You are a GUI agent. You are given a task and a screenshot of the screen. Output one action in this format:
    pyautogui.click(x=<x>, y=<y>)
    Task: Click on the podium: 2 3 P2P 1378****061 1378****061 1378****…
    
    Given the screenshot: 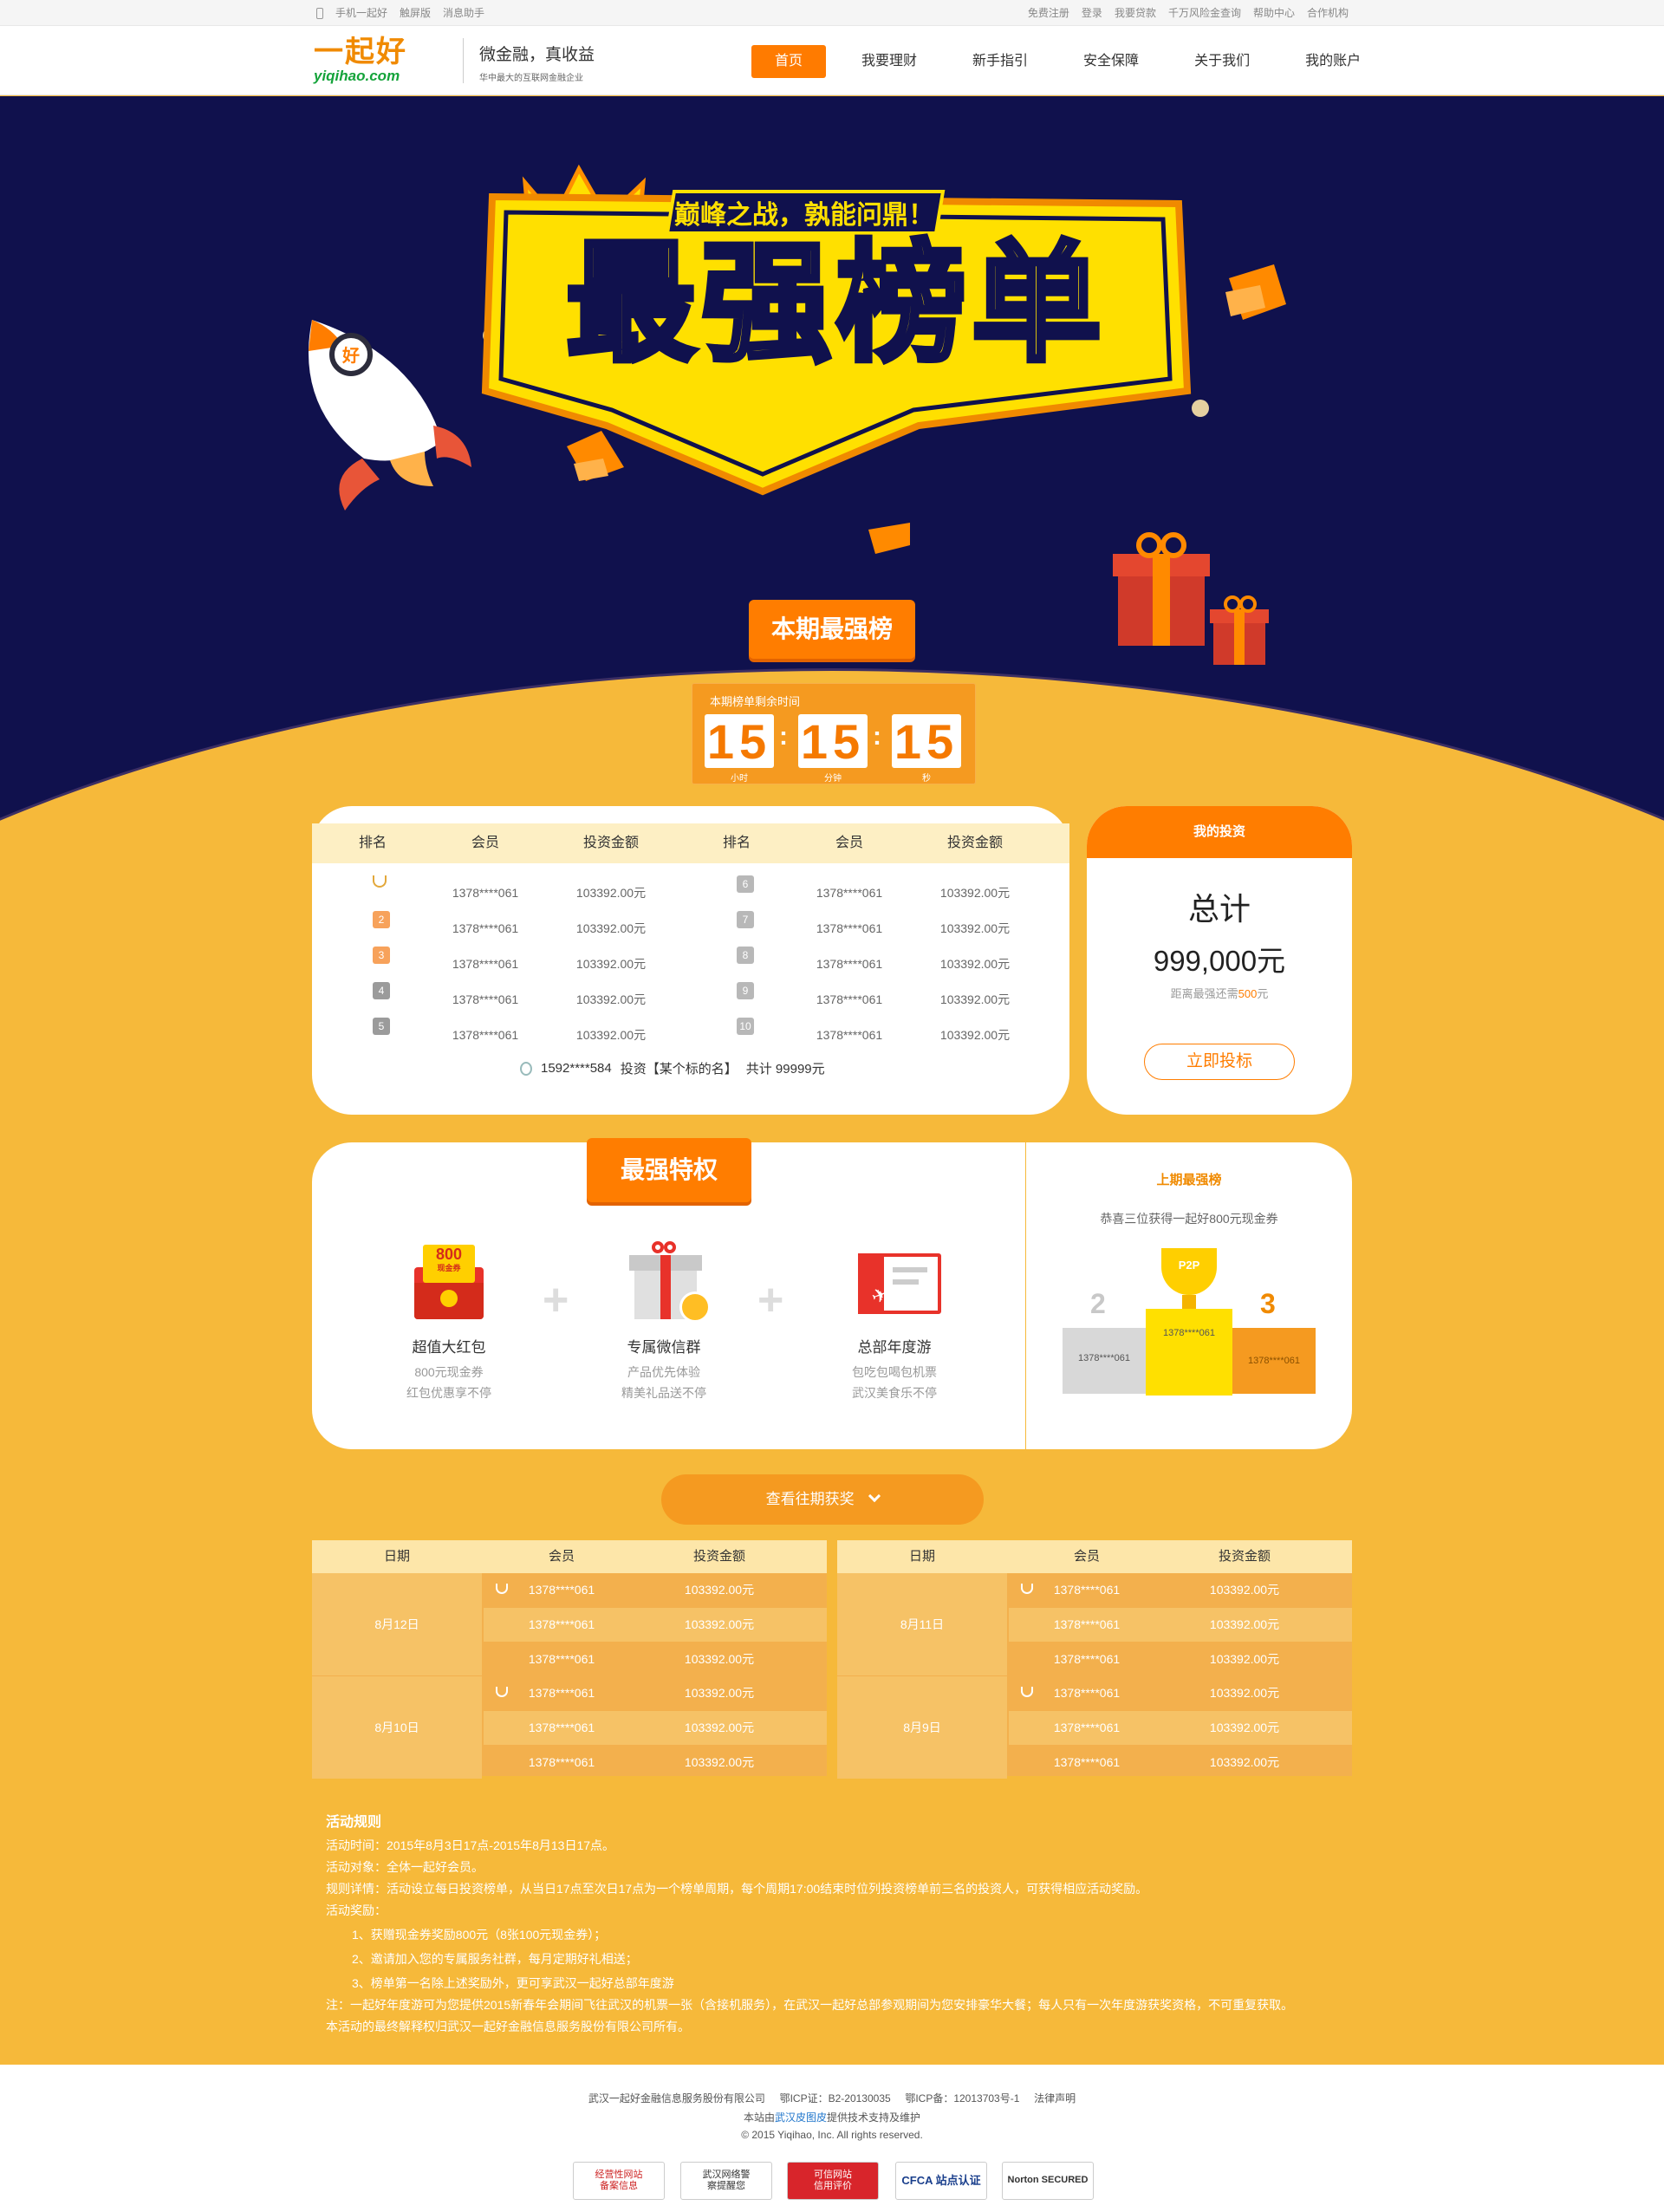 What is the action you would take?
    pyautogui.click(x=1189, y=1326)
    